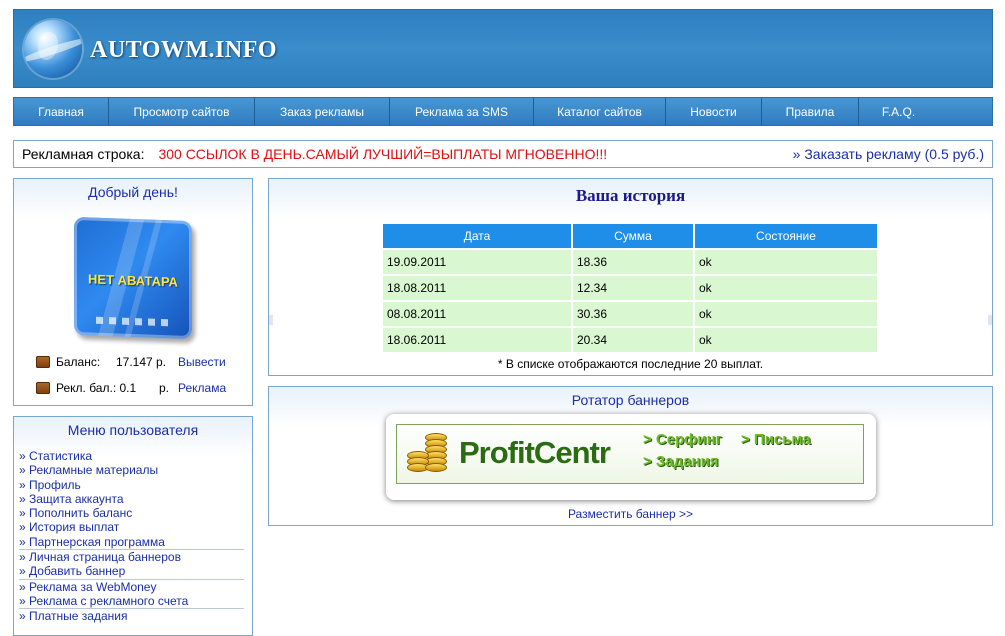  What do you see at coordinates (131, 601) in the screenshot?
I see `menu-item: » Реклама с рекламного счета` at bounding box center [131, 601].